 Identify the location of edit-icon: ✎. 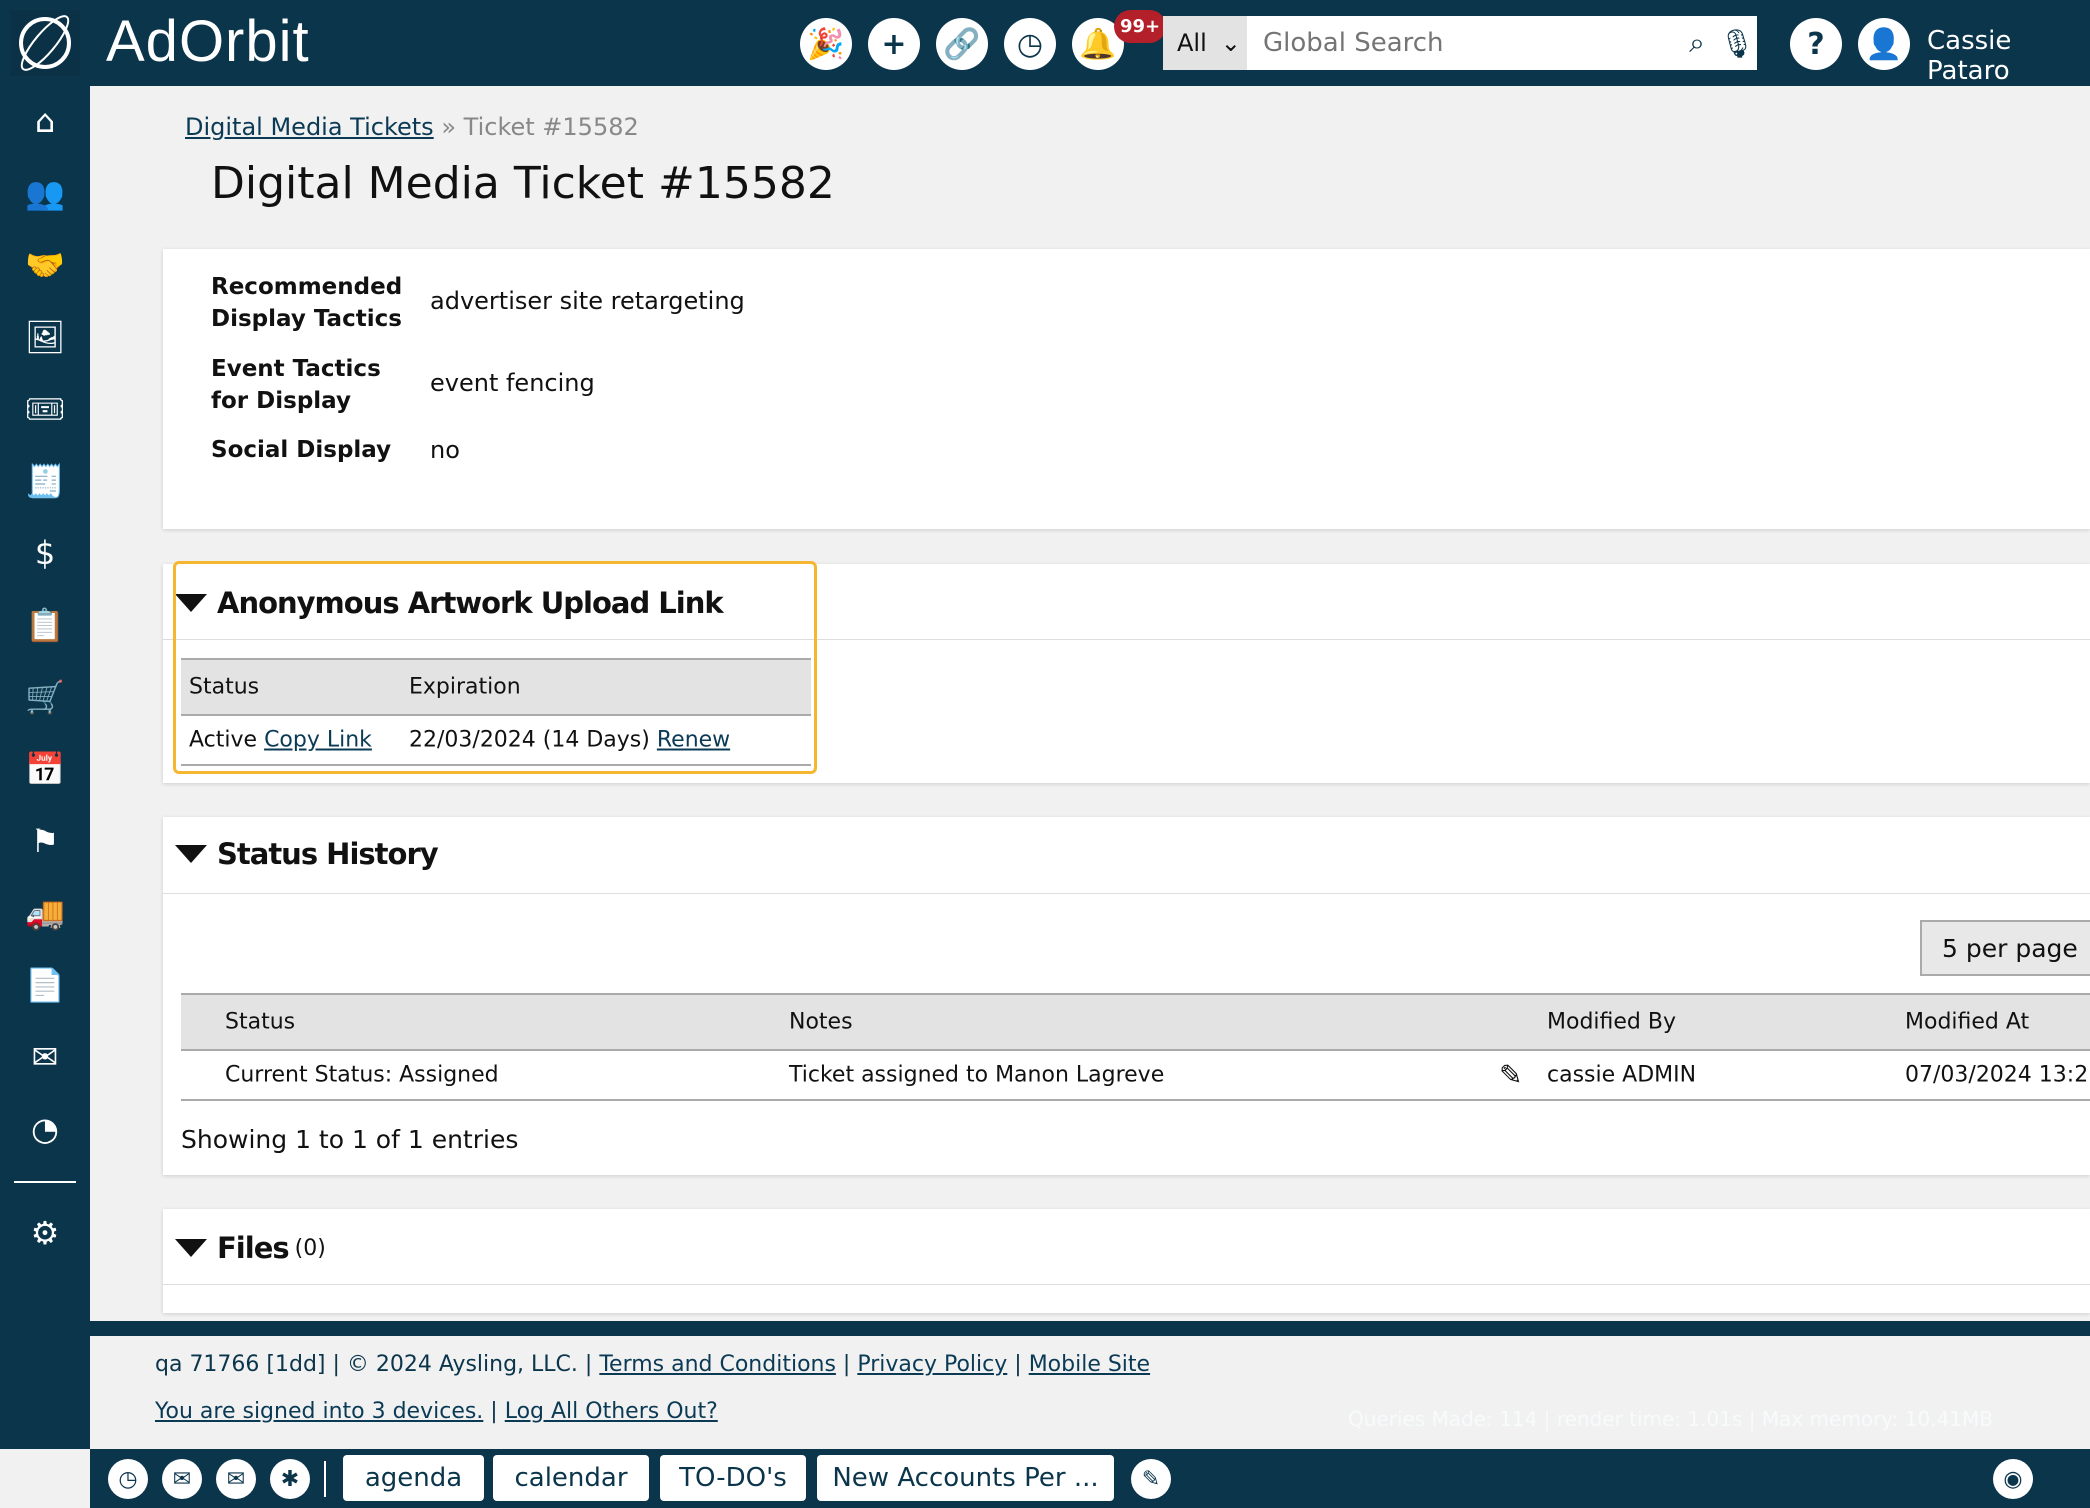
(1151, 1479).